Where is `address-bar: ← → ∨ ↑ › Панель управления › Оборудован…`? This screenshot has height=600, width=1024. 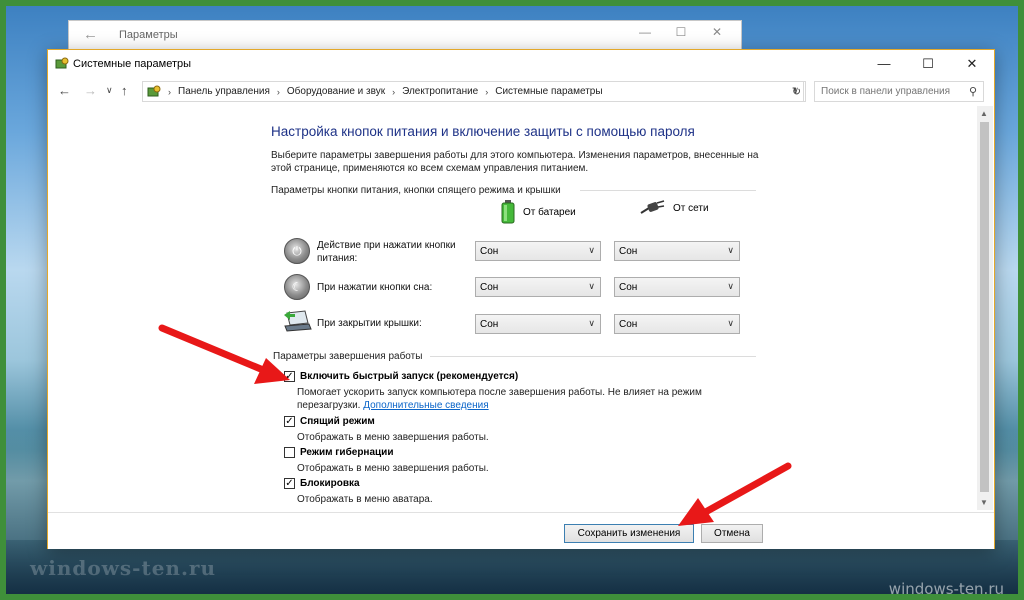
address-bar: ← → ∨ ↑ › Панель управления › Оборудован… is located at coordinates (521, 92).